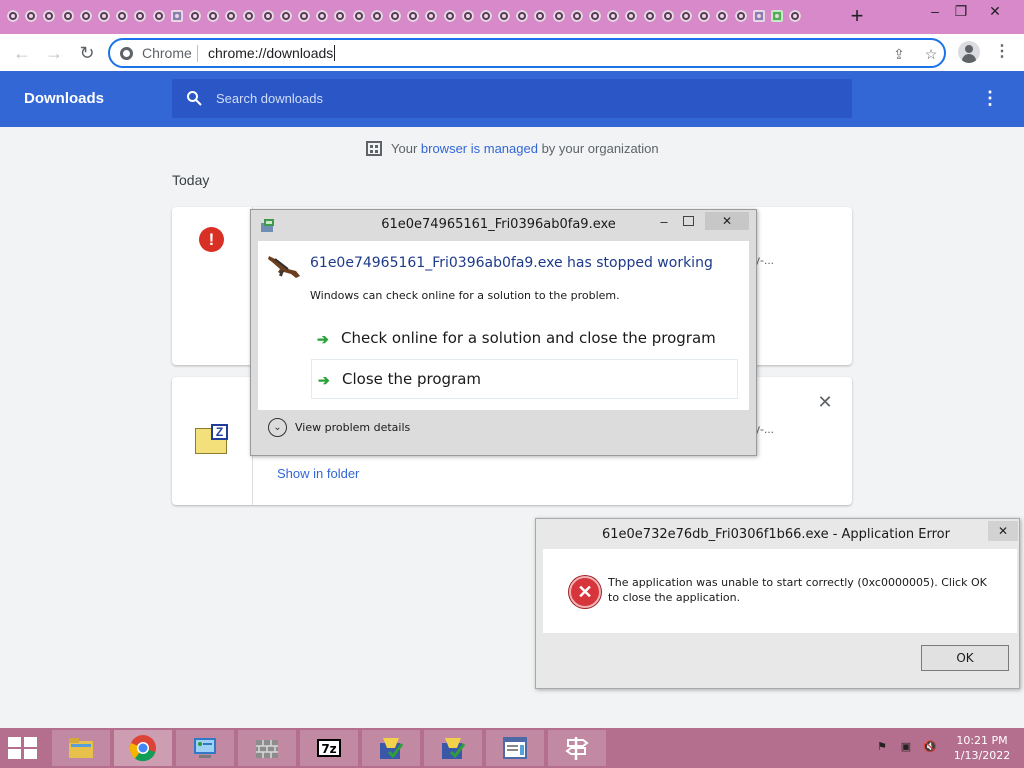  I want to click on share-icon: ⇪, so click(899, 54).